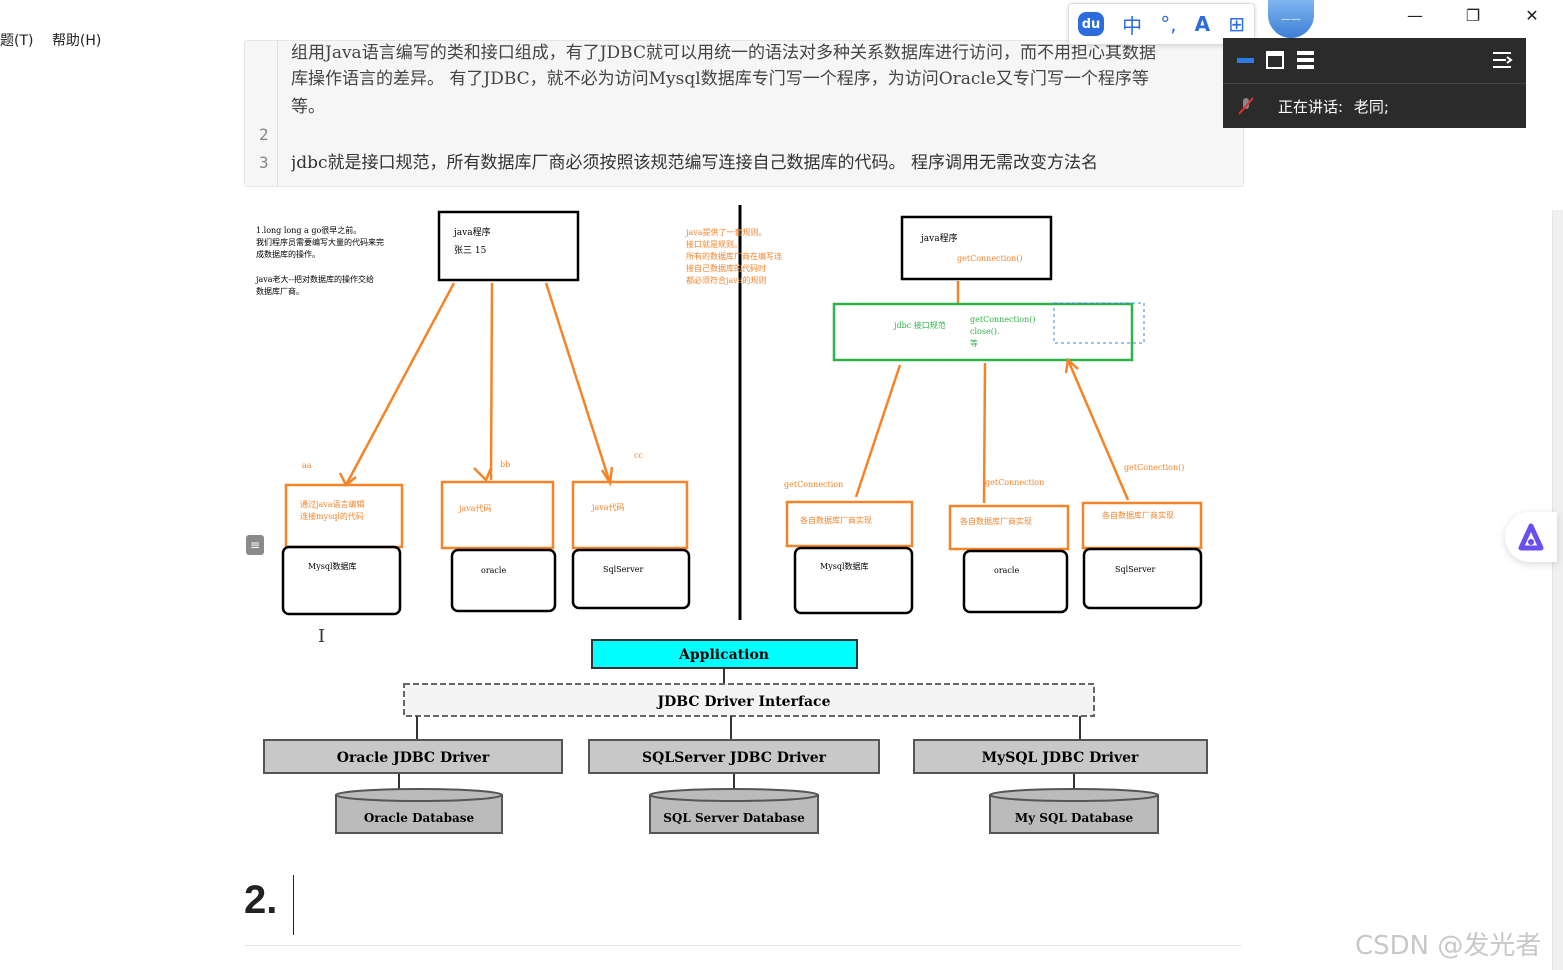 The width and height of the screenshot is (1563, 970). I want to click on meeting-toolbar, so click(1374, 61).